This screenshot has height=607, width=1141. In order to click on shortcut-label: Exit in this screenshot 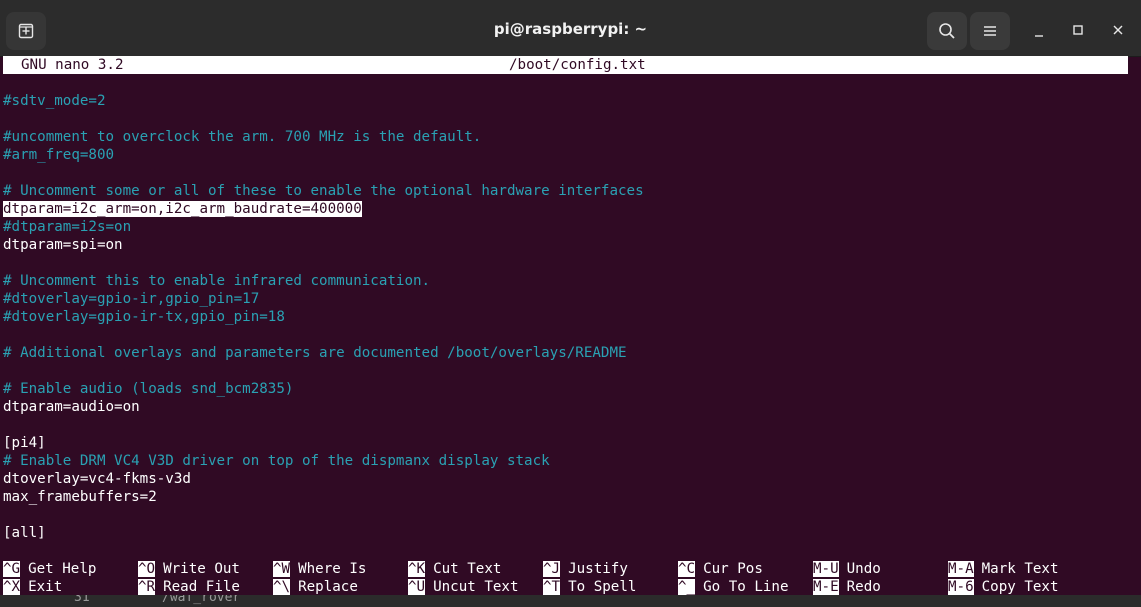, I will do `click(45, 587)`.